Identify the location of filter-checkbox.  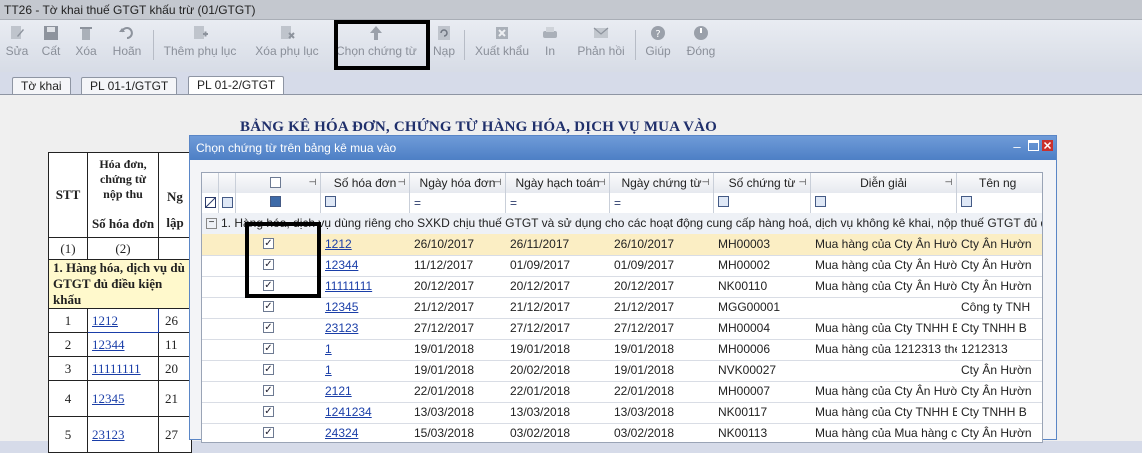
(330, 201).